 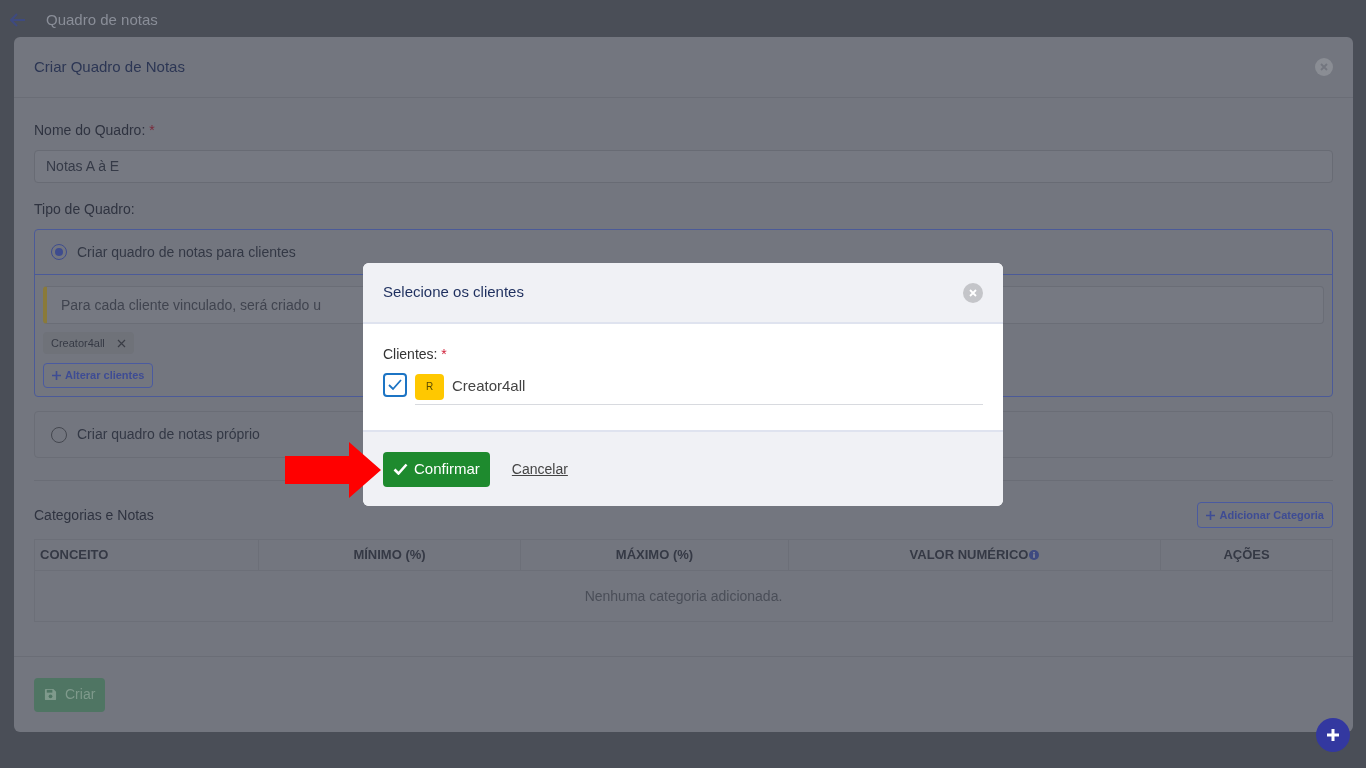 What do you see at coordinates (539, 469) in the screenshot?
I see `cancel-link: Cancelar` at bounding box center [539, 469].